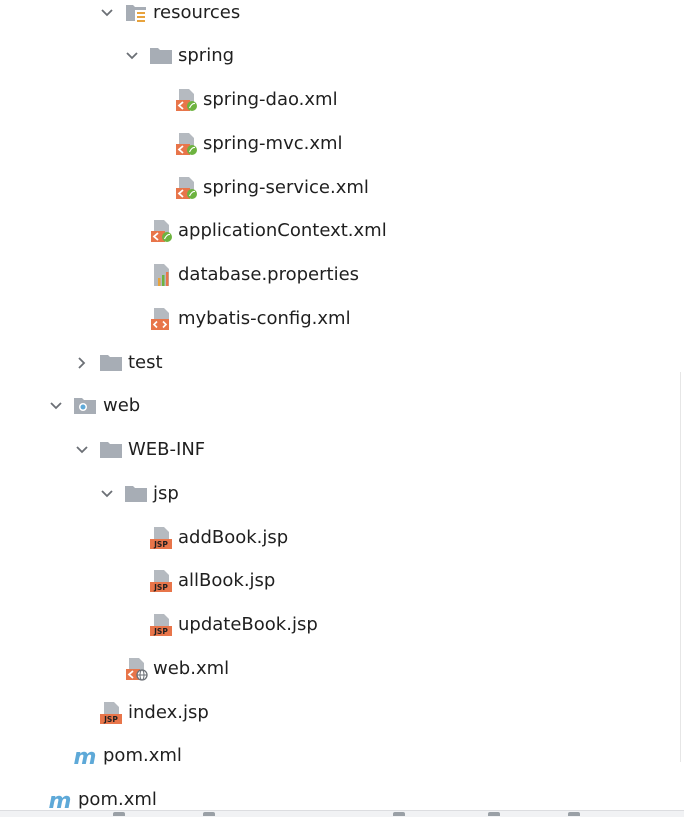 This screenshot has height=817, width=684. I want to click on tree-item-label: spring-mvc.xml, so click(273, 143).